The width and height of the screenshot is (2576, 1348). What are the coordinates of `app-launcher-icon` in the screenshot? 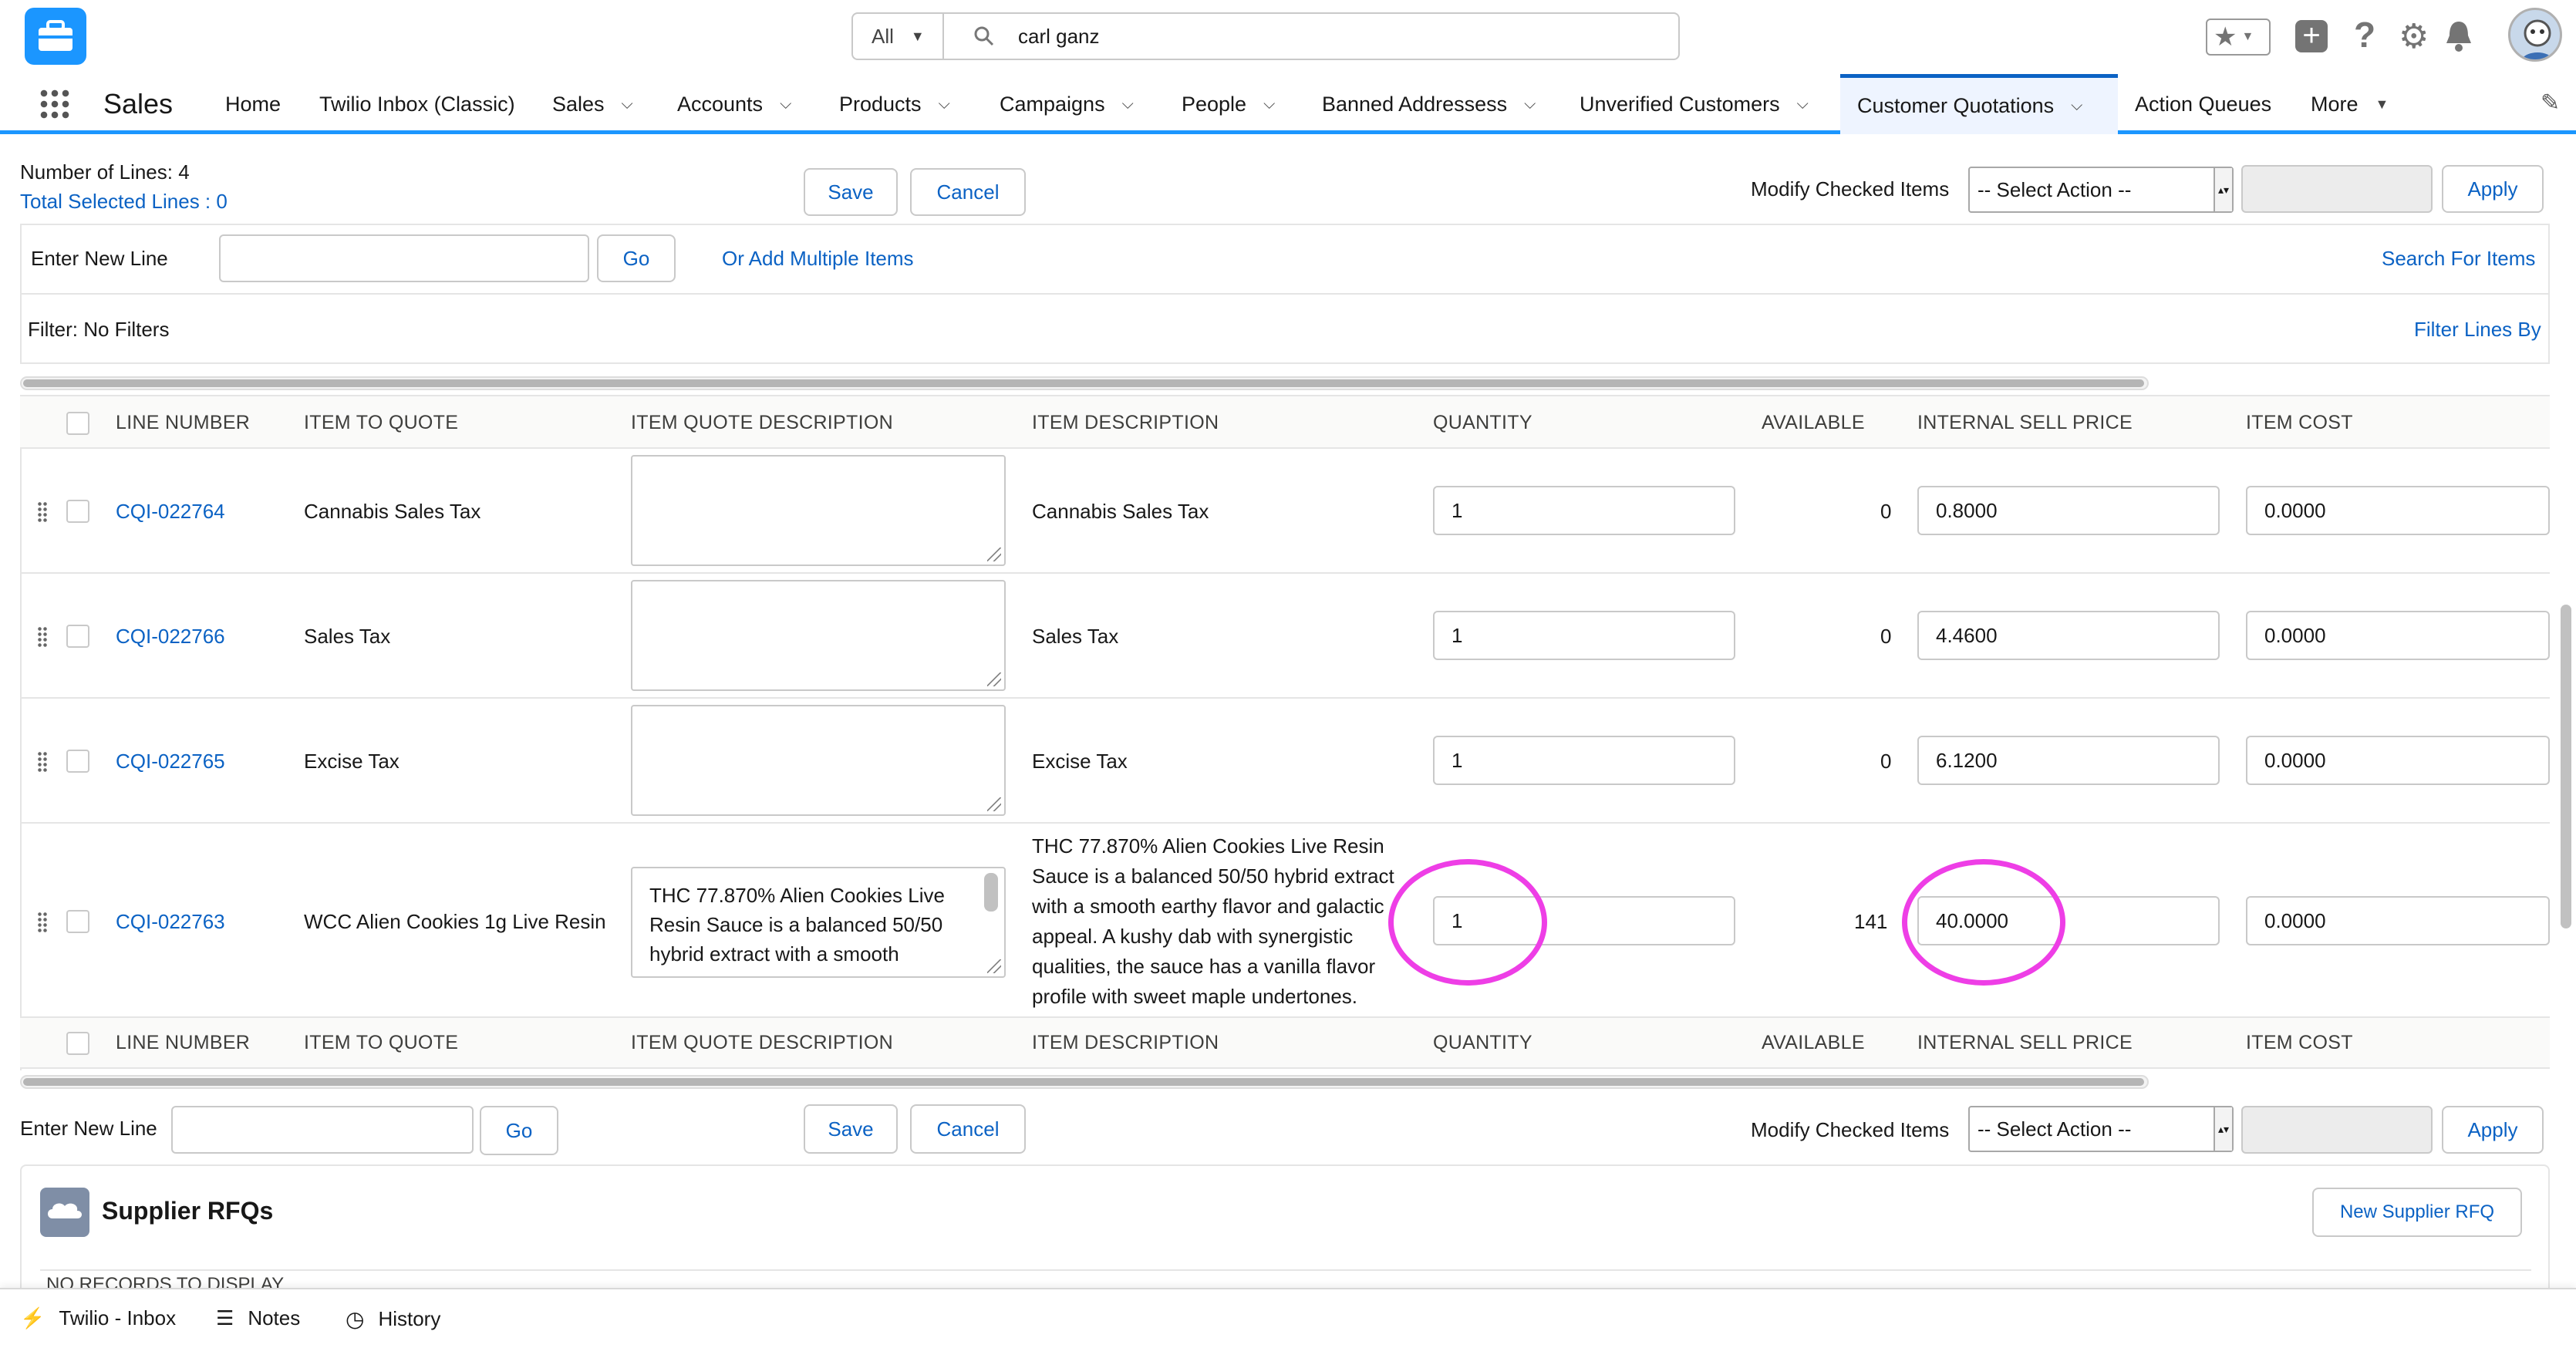 It's located at (55, 104).